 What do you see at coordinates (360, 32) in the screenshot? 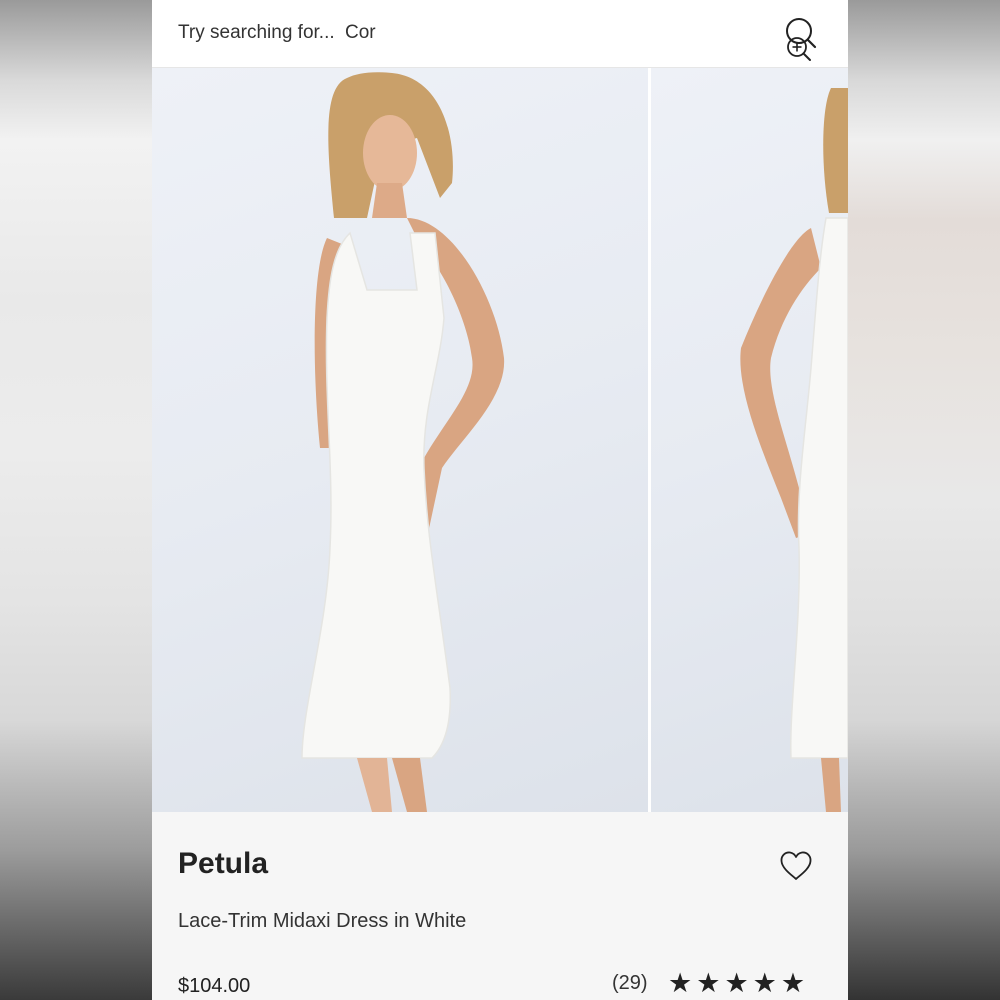
I see `search-suggestion-text: Cor` at bounding box center [360, 32].